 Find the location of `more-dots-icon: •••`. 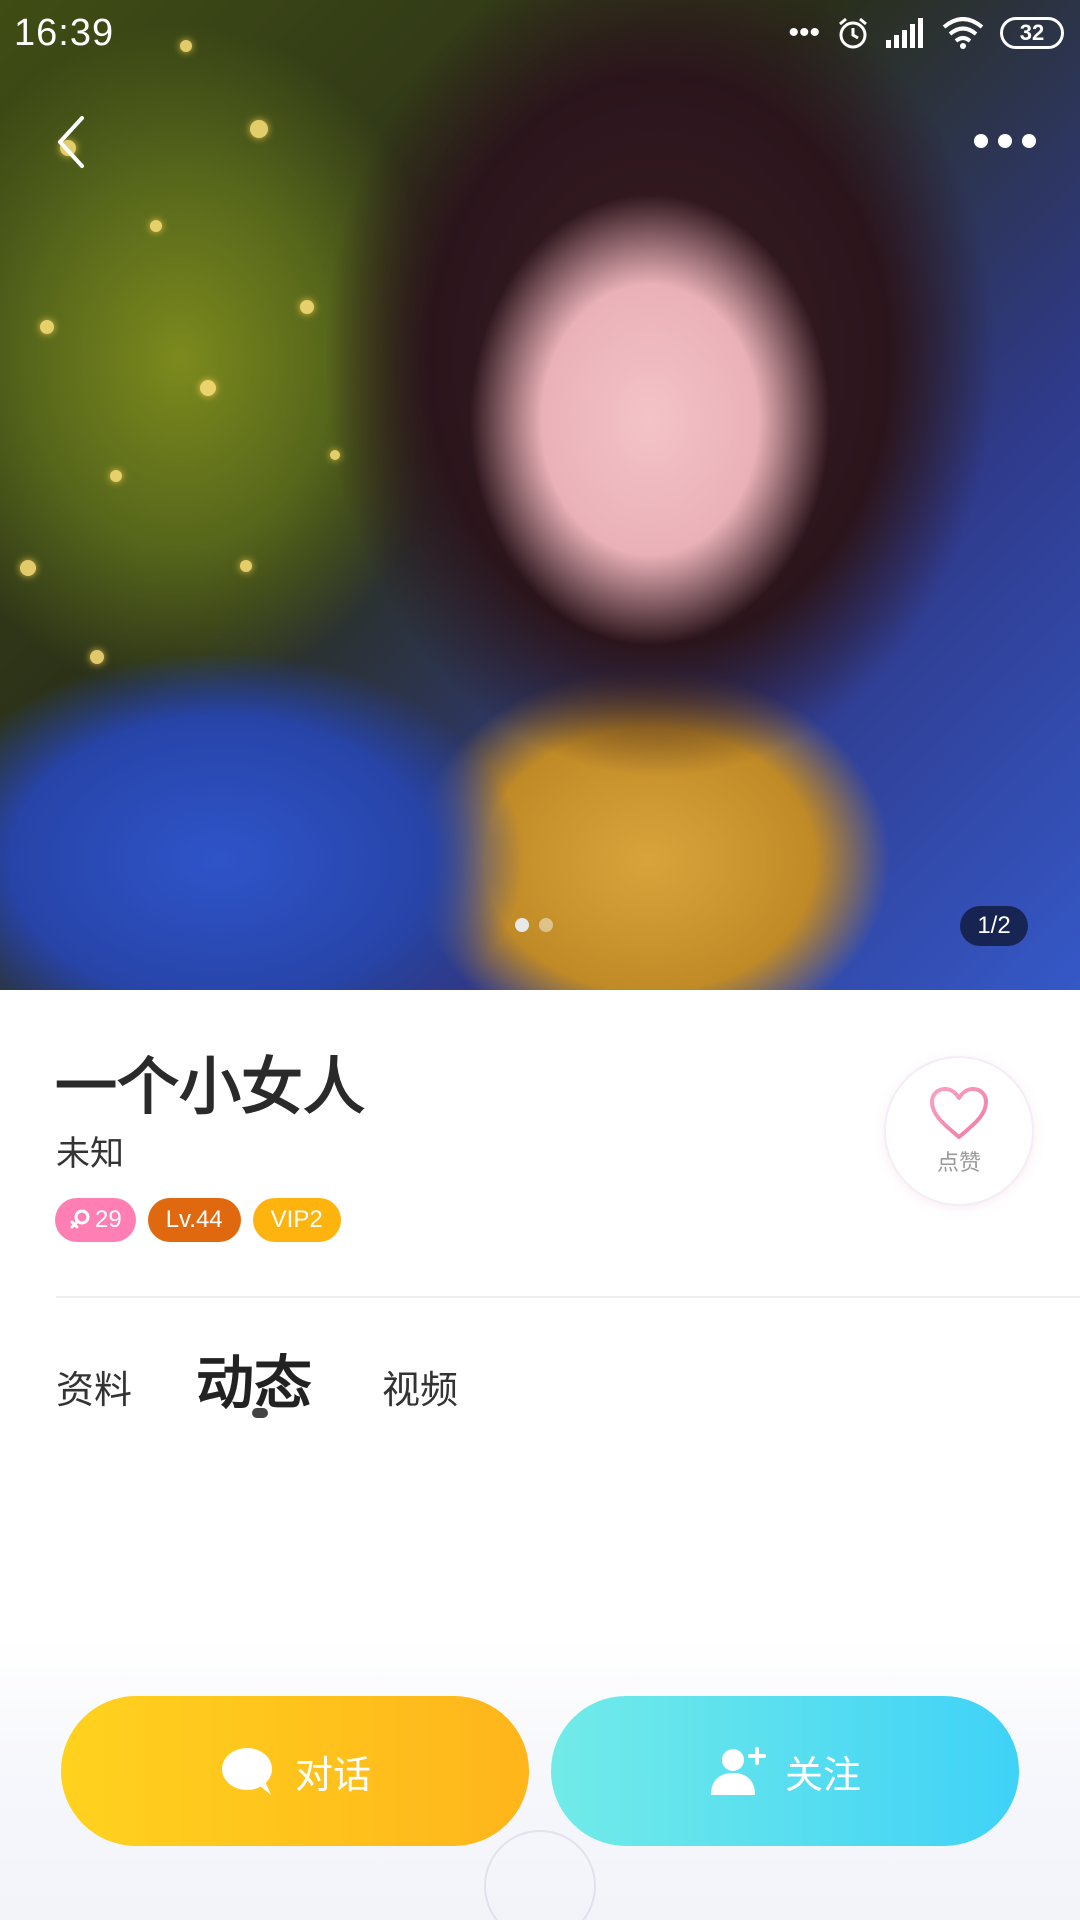

more-dots-icon: ••• is located at coordinates (804, 32).